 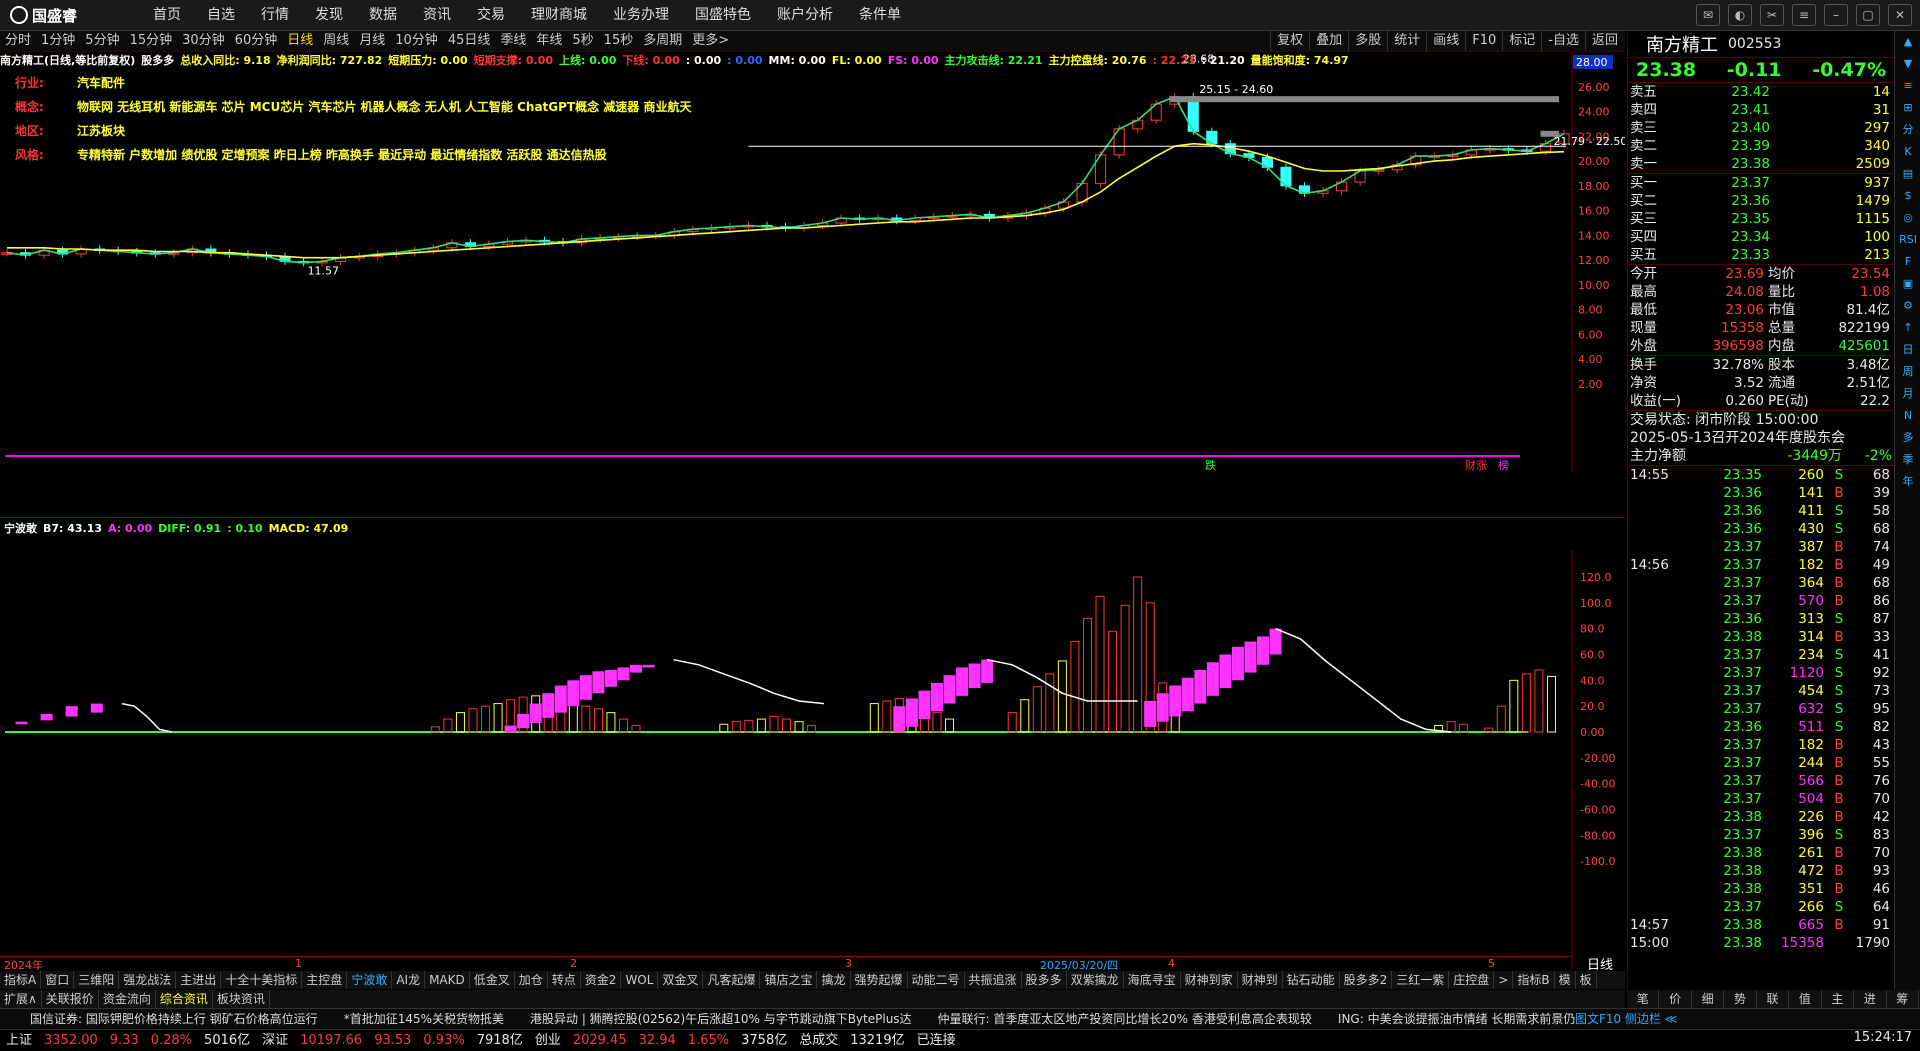 I want to click on info-tab: 扩展∧, so click(x=21, y=999).